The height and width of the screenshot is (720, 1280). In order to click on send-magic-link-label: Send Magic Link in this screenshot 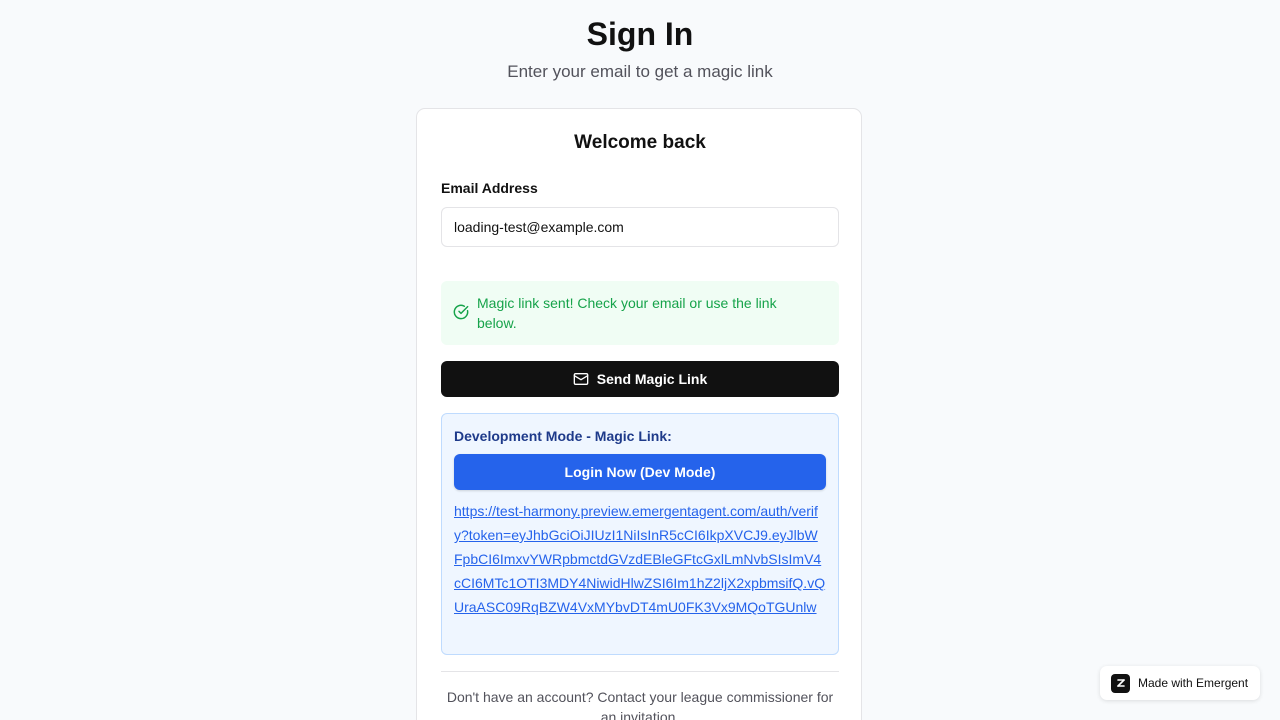, I will do `click(652, 379)`.